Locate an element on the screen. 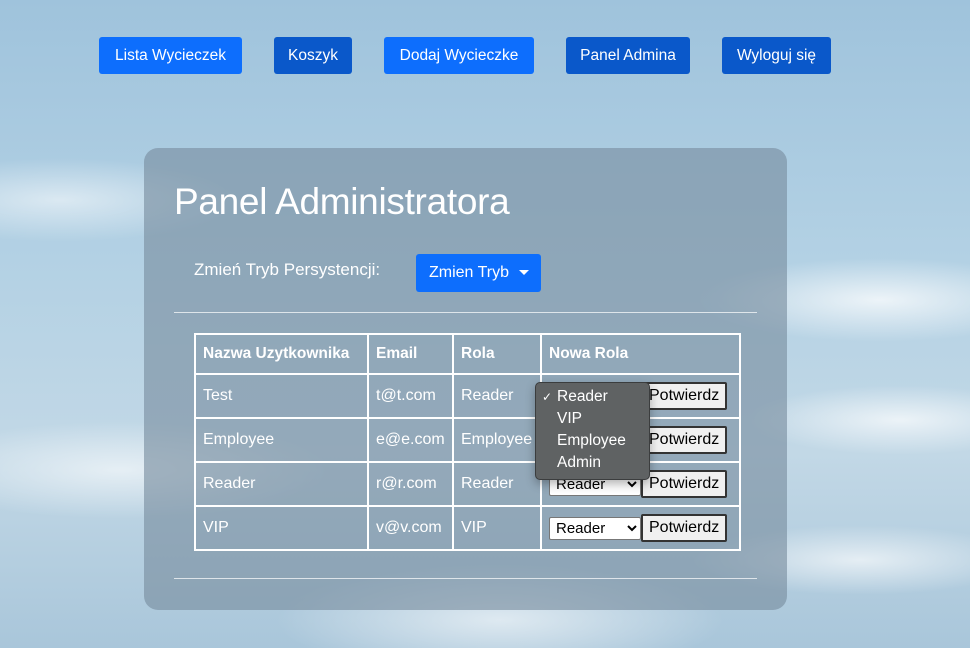 The width and height of the screenshot is (970, 648). cell-email: e@e.com is located at coordinates (410, 440).